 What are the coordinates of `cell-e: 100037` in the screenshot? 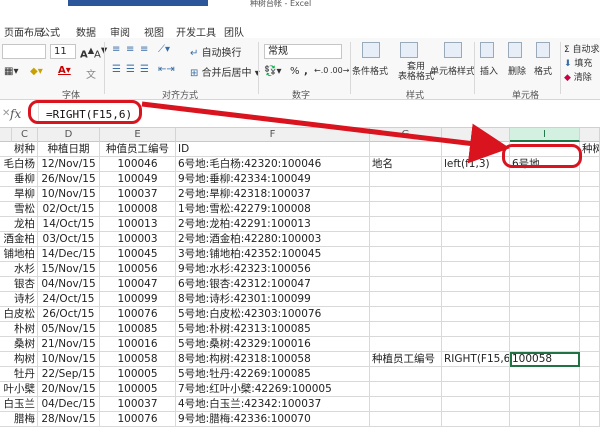 It's located at (138, 404).